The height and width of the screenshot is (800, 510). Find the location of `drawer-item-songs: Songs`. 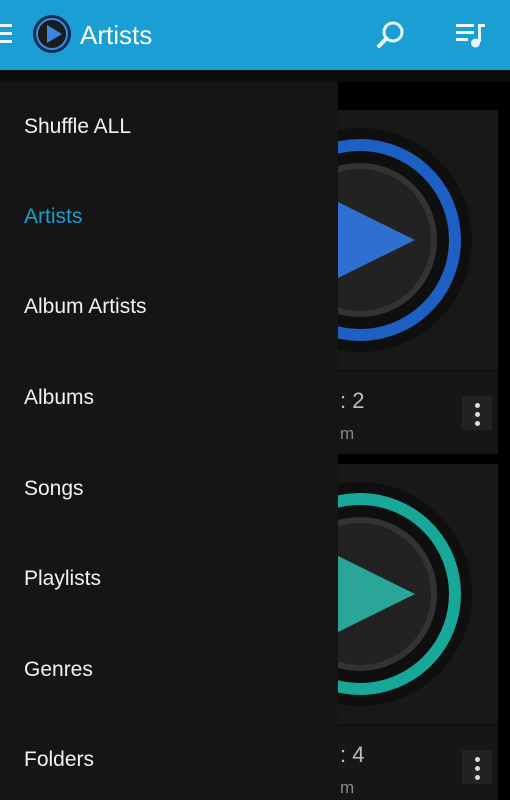

drawer-item-songs: Songs is located at coordinates (169, 489).